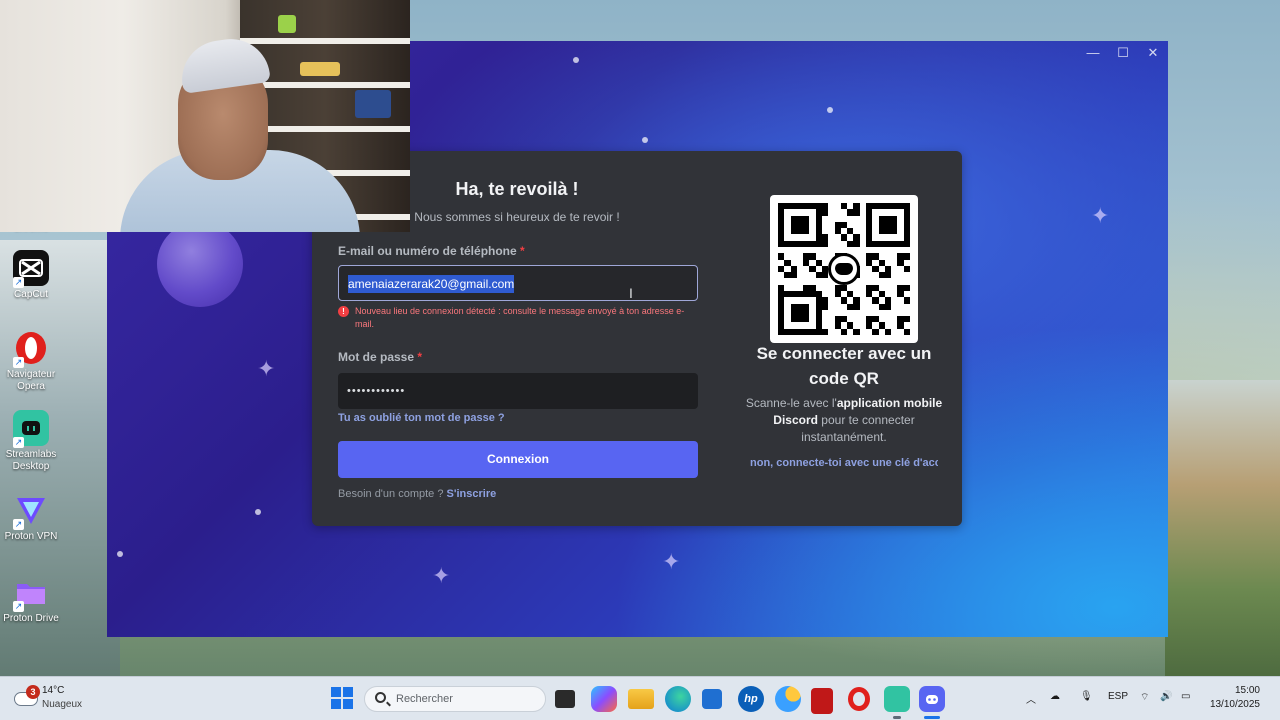  I want to click on microphone-icon: 🎙, so click(1086, 696).